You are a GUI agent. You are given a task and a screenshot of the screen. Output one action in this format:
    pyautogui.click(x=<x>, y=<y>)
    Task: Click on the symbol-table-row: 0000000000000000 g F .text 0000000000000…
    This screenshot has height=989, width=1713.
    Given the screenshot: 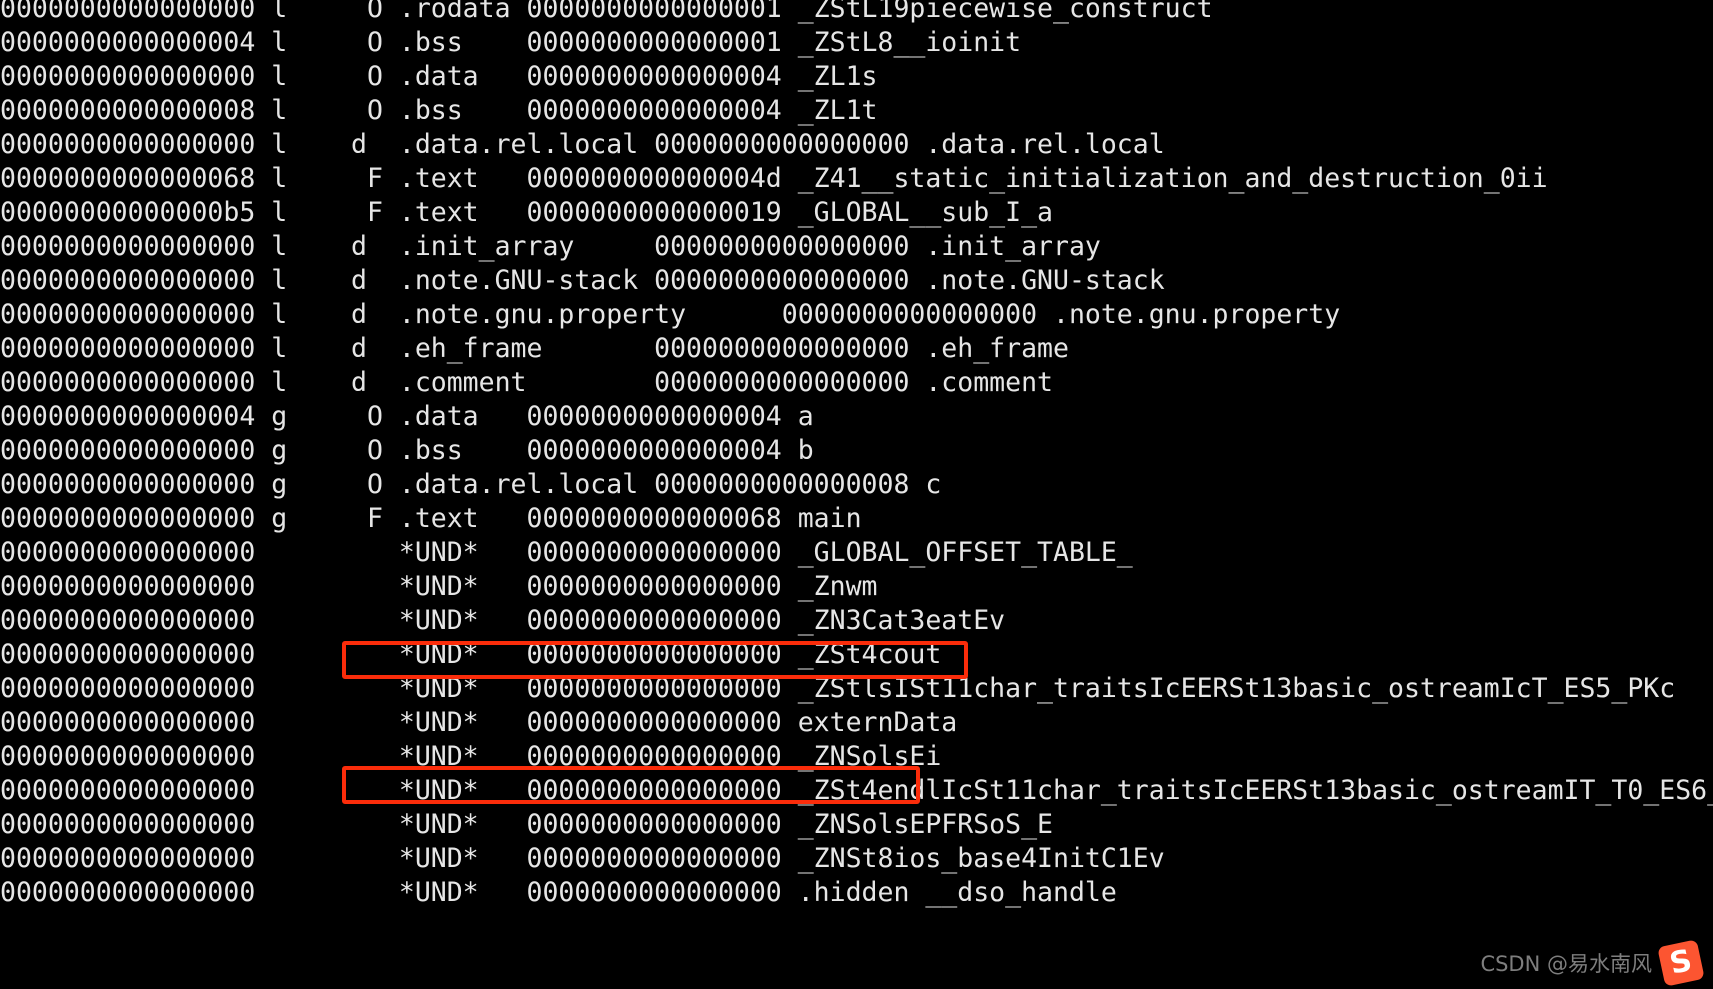 What is the action you would take?
    pyautogui.click(x=431, y=518)
    